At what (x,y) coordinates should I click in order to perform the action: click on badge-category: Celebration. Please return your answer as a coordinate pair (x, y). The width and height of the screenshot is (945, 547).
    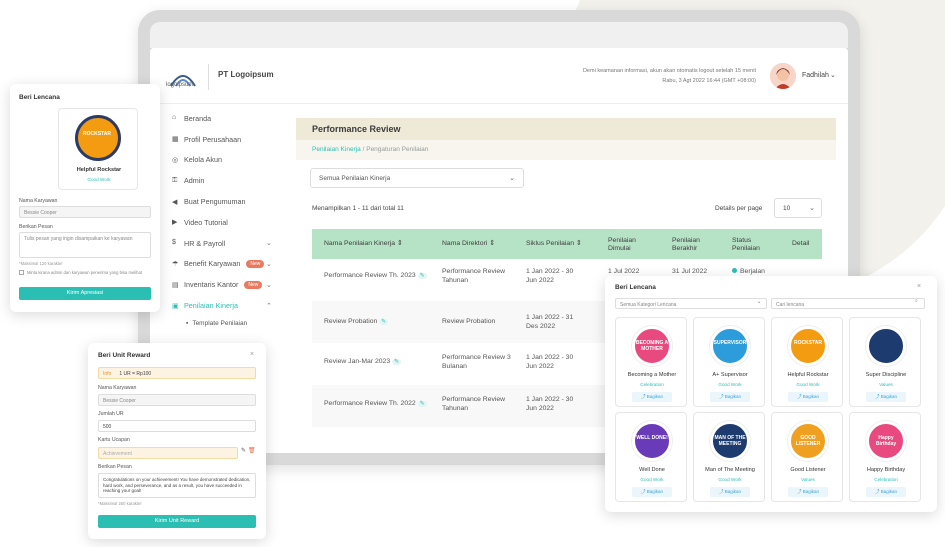
    Looking at the image, I should click on (886, 479).